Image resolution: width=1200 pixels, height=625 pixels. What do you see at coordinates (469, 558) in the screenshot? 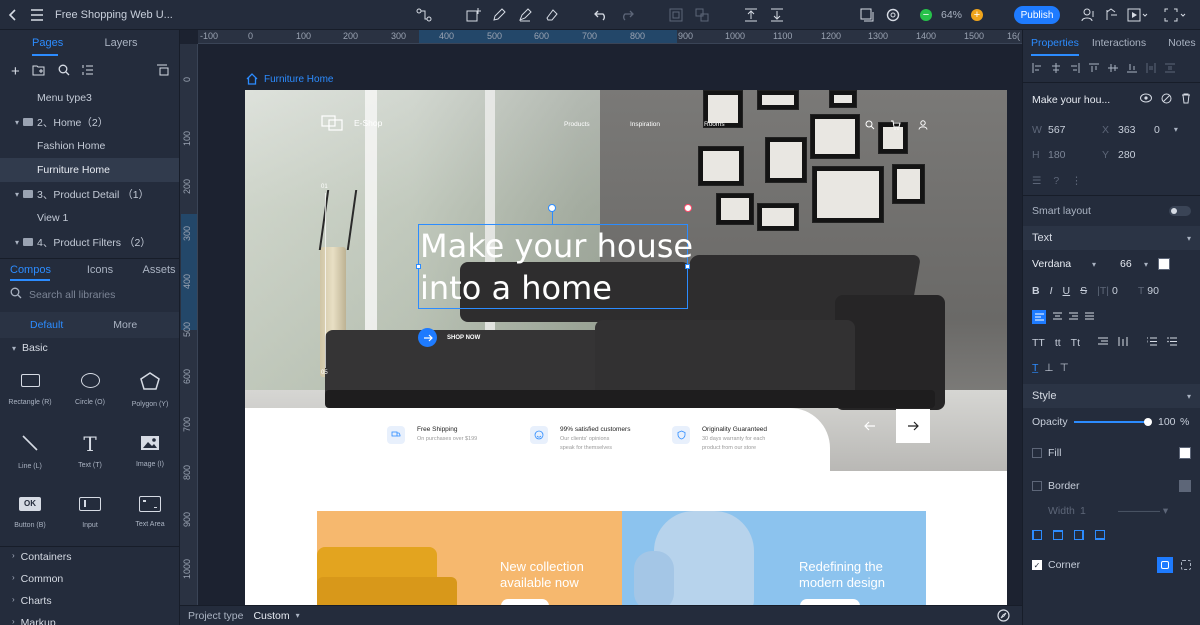
I see `promo-card-new-collection: New collection available now` at bounding box center [469, 558].